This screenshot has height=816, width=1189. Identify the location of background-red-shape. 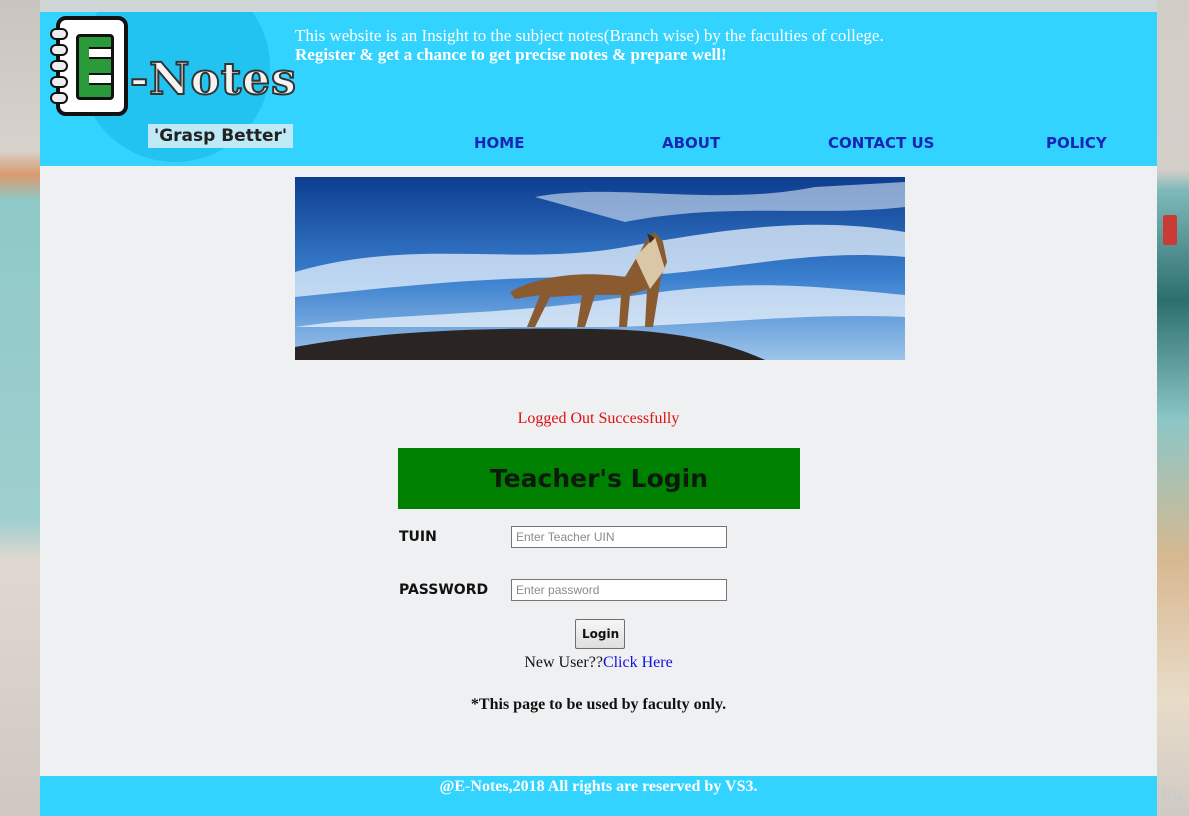
(1170, 230).